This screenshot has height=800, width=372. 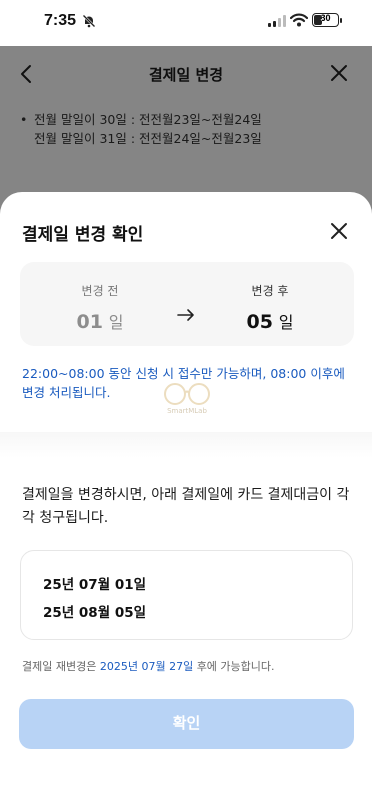 I want to click on watermark-logo: SmartMLab, so click(x=187, y=405).